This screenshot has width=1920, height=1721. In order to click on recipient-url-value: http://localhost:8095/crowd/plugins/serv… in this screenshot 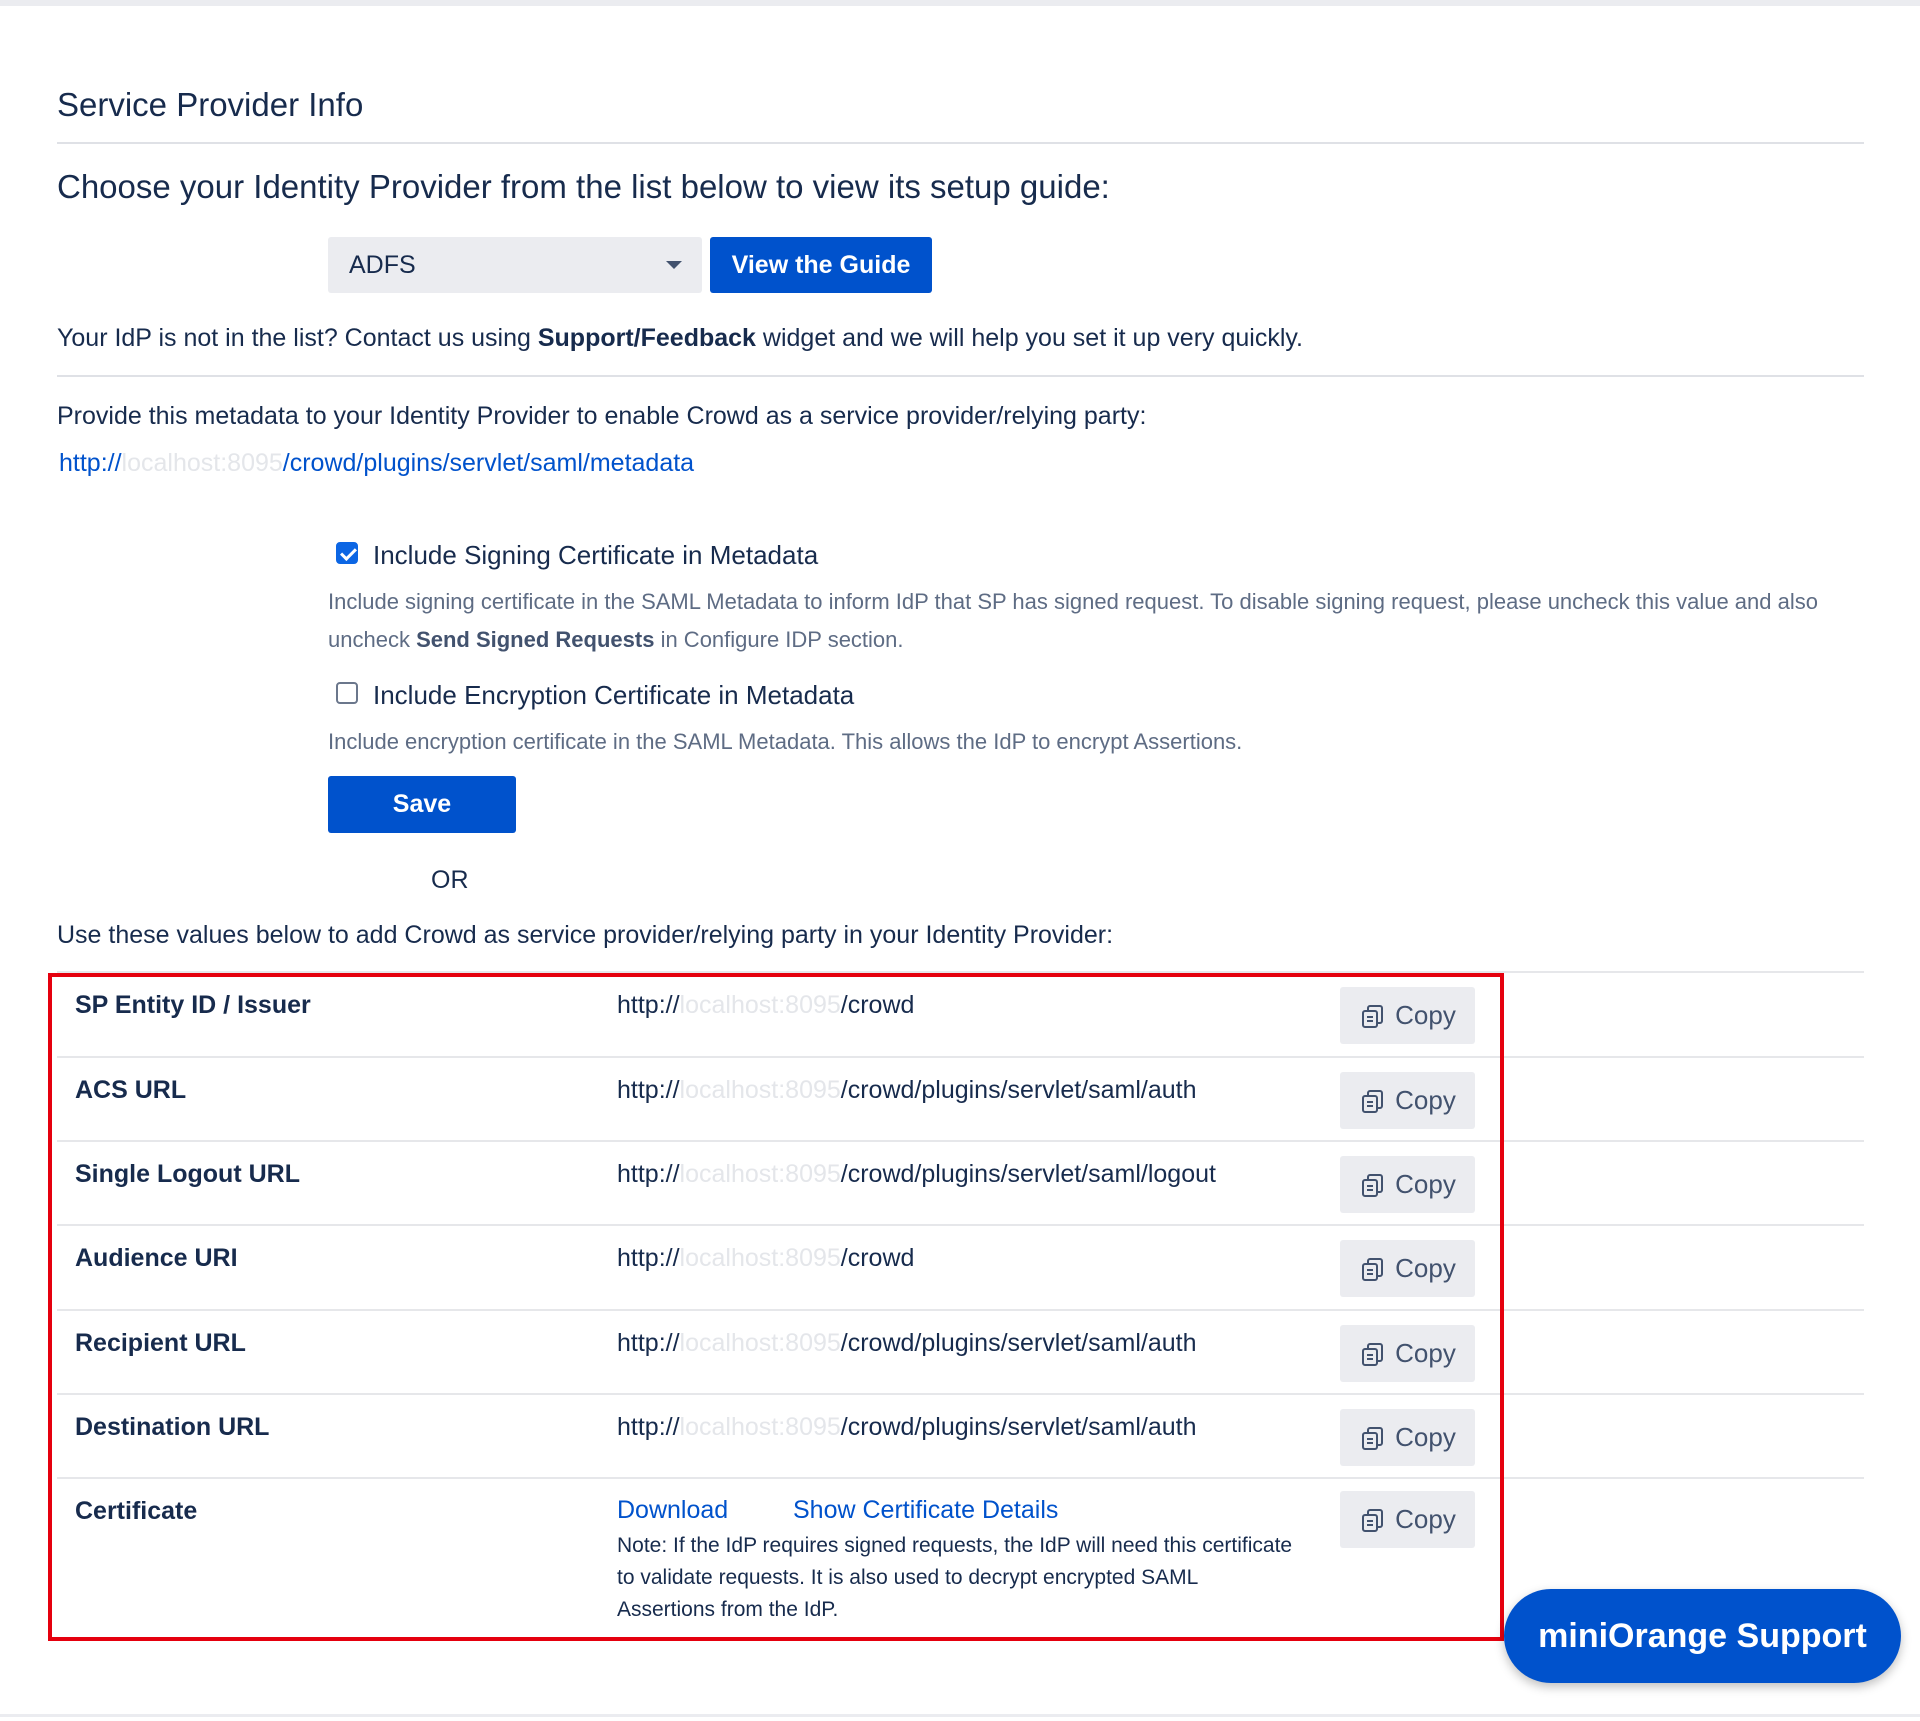, I will do `click(907, 1343)`.